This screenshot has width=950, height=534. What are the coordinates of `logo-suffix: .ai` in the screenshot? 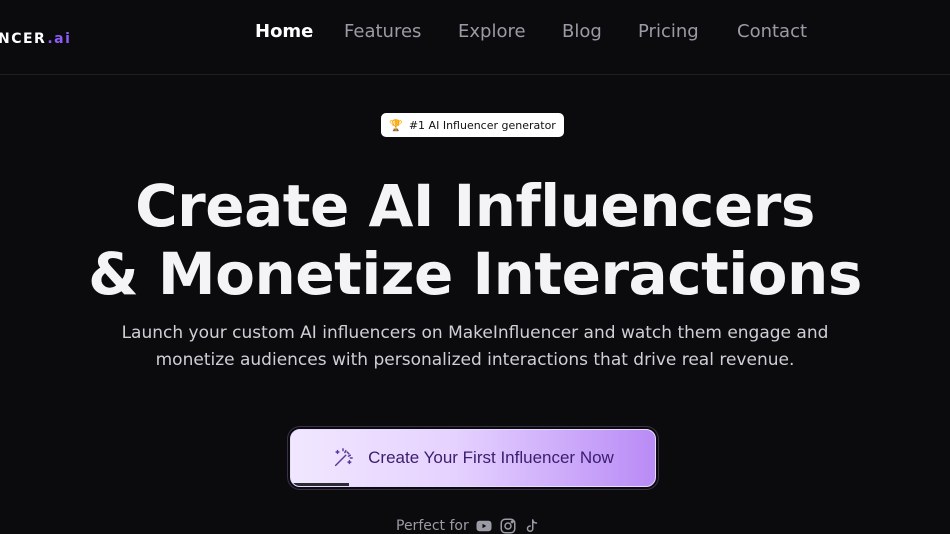 It's located at (59, 39).